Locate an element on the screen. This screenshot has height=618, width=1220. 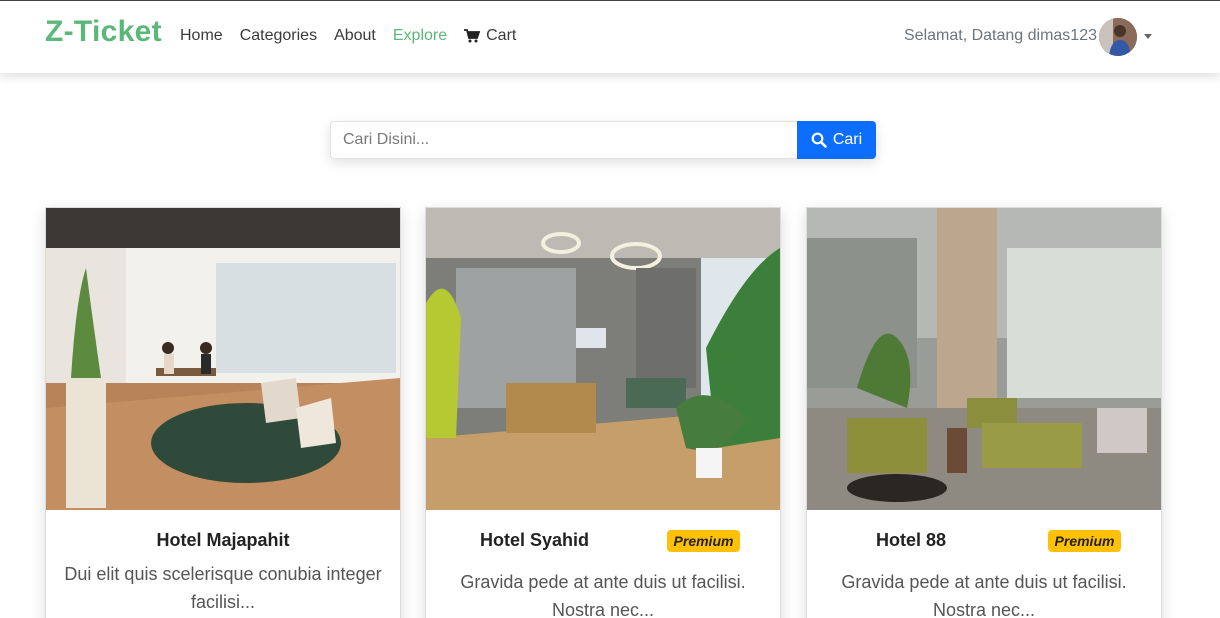
nav-cart-label: Cart is located at coordinates (501, 35).